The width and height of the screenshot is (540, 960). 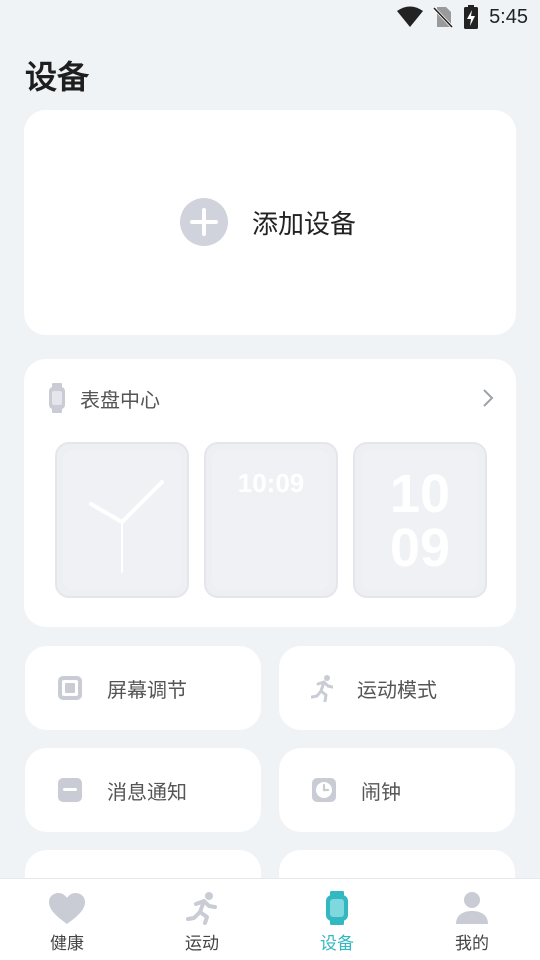 I want to click on add-device-button: 添加设备, so click(x=268, y=222).